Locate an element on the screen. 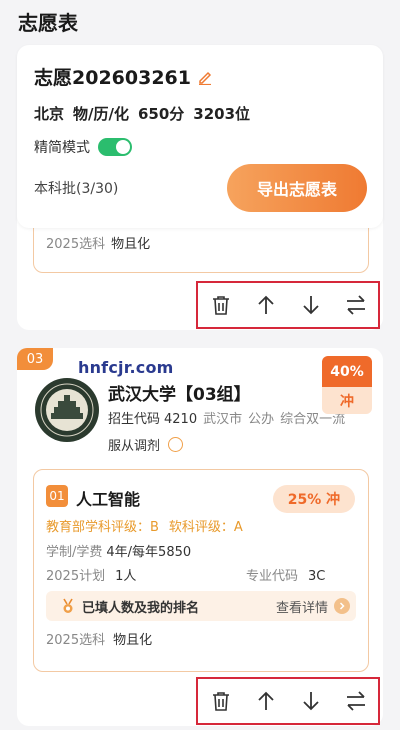 This screenshot has width=400, height=730. watermark: hnfcjr.com is located at coordinates (126, 367).